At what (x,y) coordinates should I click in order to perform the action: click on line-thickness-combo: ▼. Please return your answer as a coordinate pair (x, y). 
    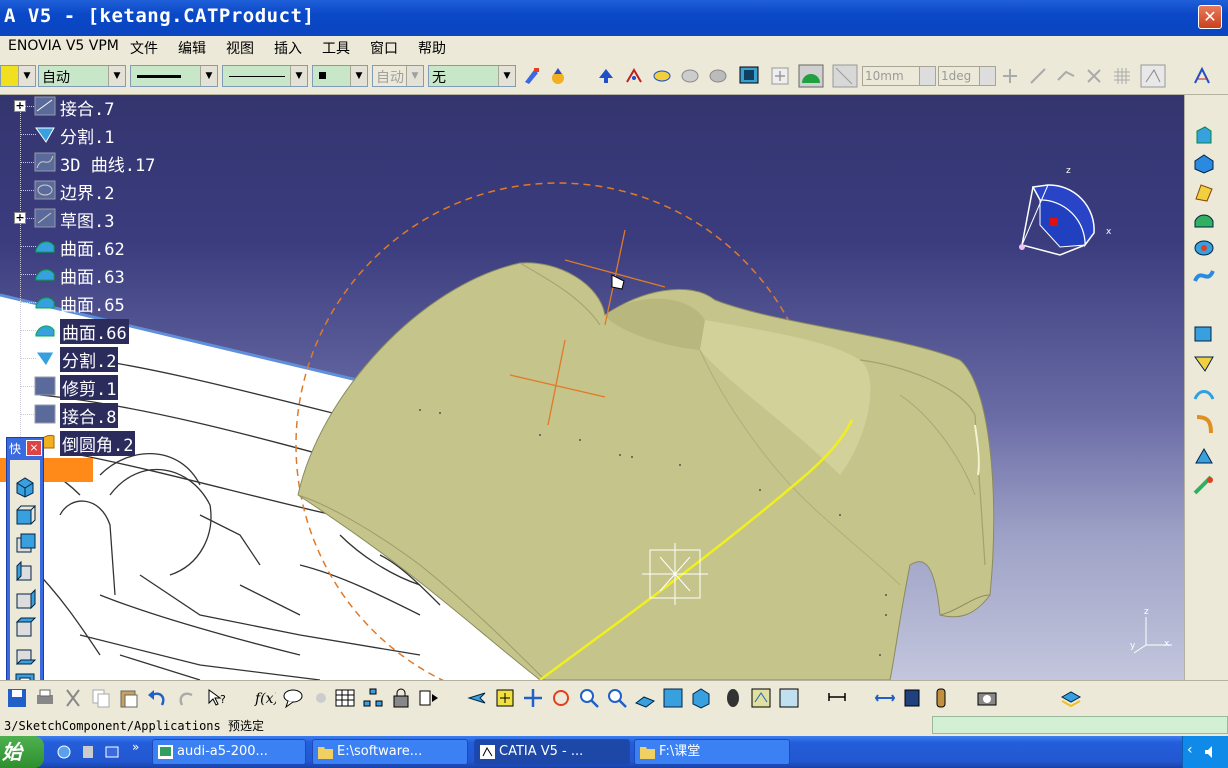
    Looking at the image, I should click on (174, 76).